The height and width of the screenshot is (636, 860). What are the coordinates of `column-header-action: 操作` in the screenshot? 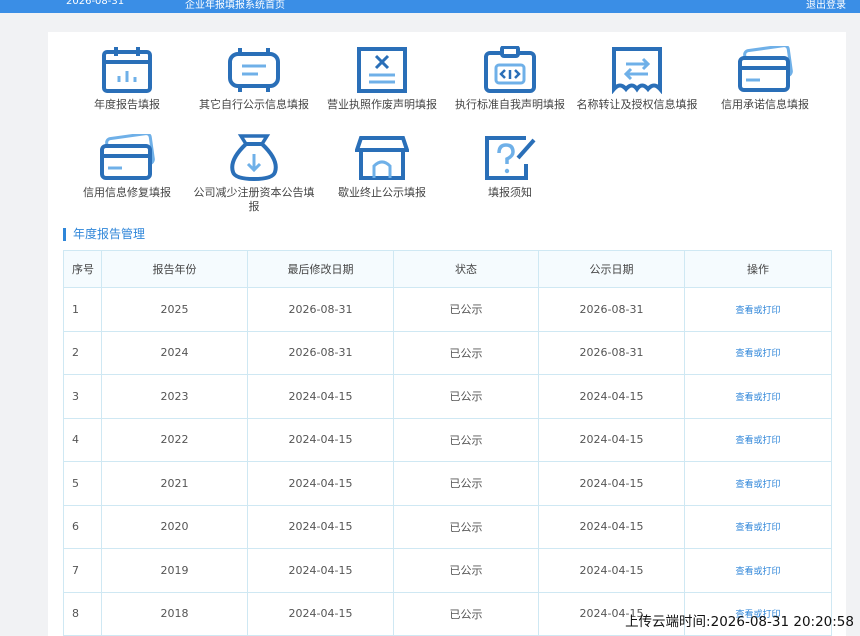 It's located at (758, 269).